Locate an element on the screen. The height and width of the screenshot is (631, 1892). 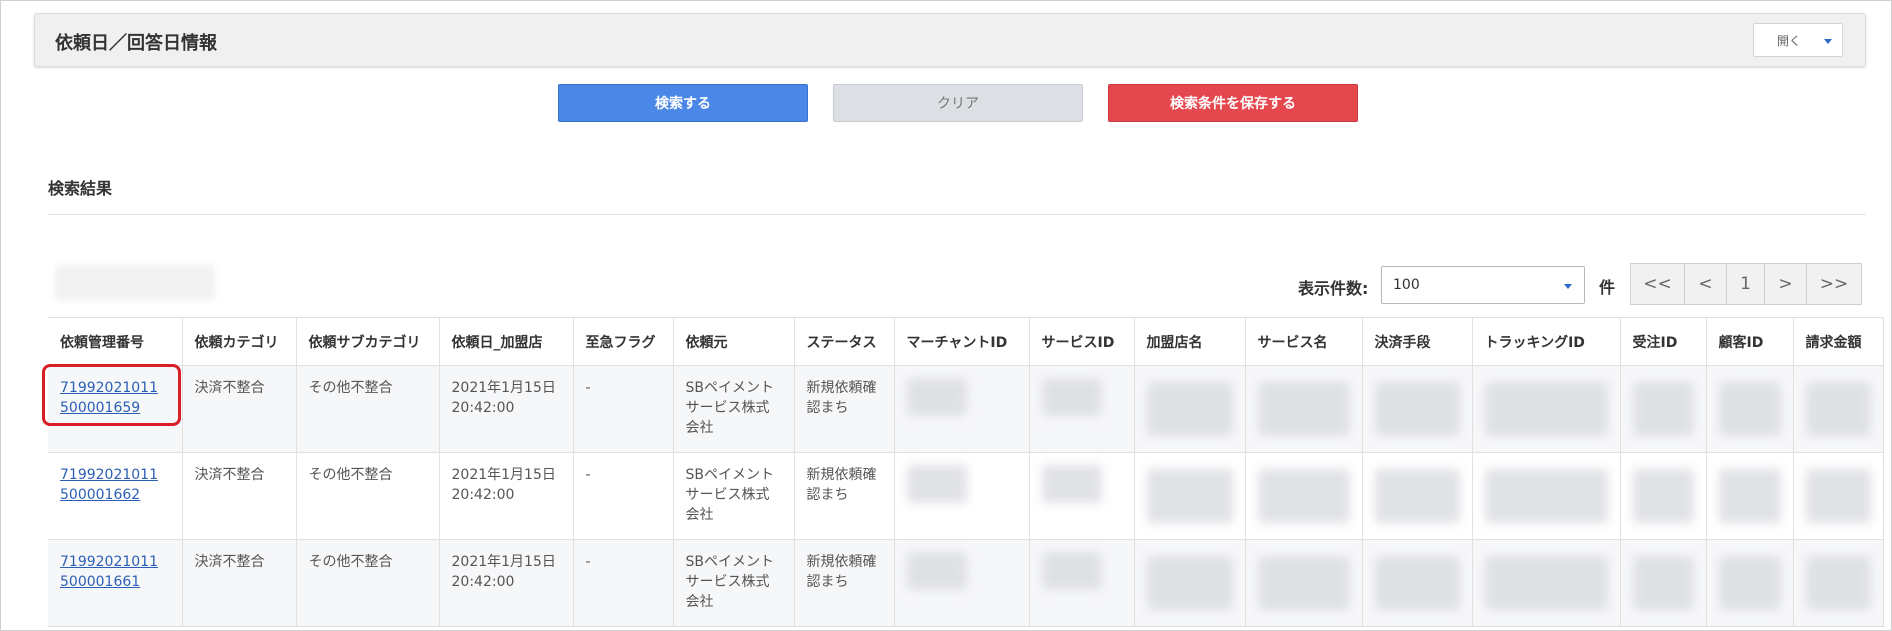
request-id-link: 71992021011 500001661 is located at coordinates (109, 572).